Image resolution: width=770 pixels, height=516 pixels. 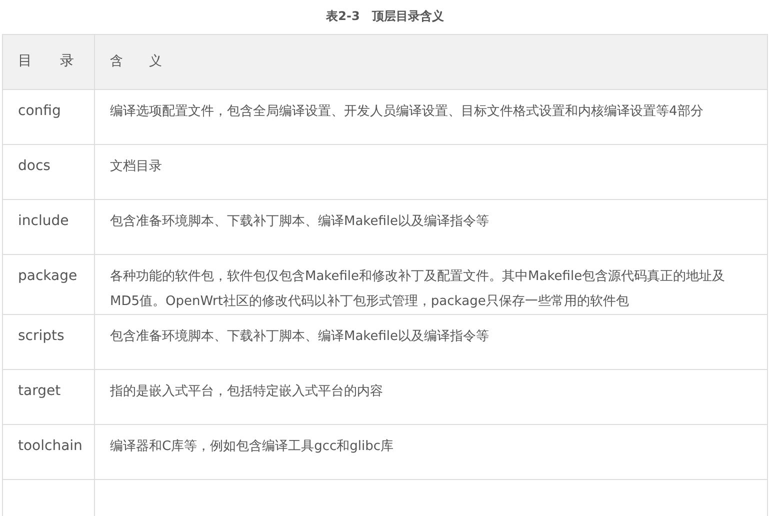 What do you see at coordinates (48, 62) in the screenshot?
I see `column-header: 目 录` at bounding box center [48, 62].